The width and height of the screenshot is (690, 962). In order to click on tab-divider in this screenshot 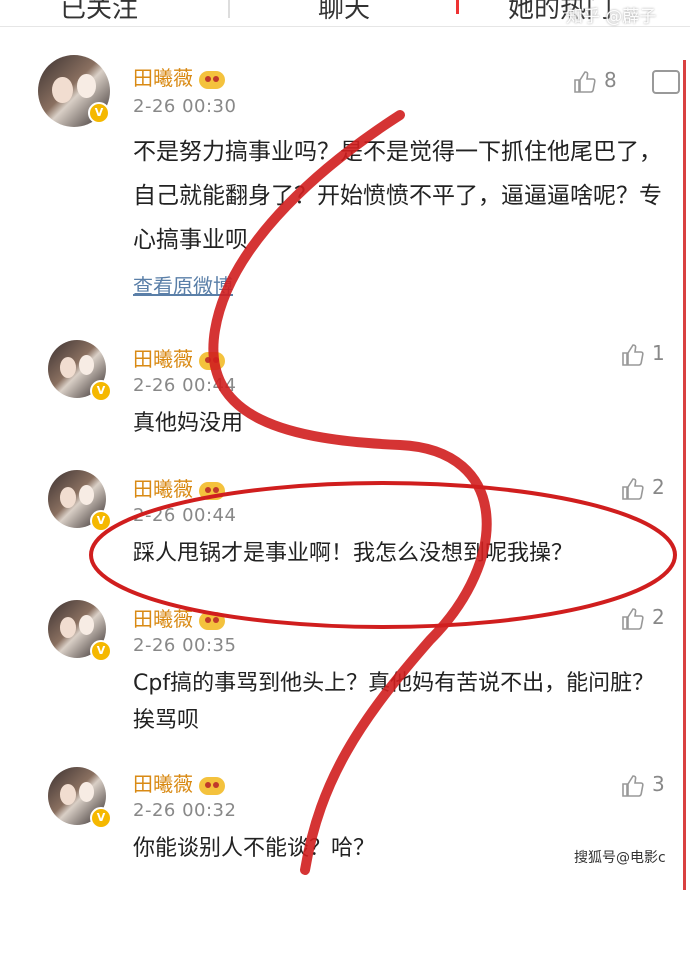, I will do `click(229, 9)`.